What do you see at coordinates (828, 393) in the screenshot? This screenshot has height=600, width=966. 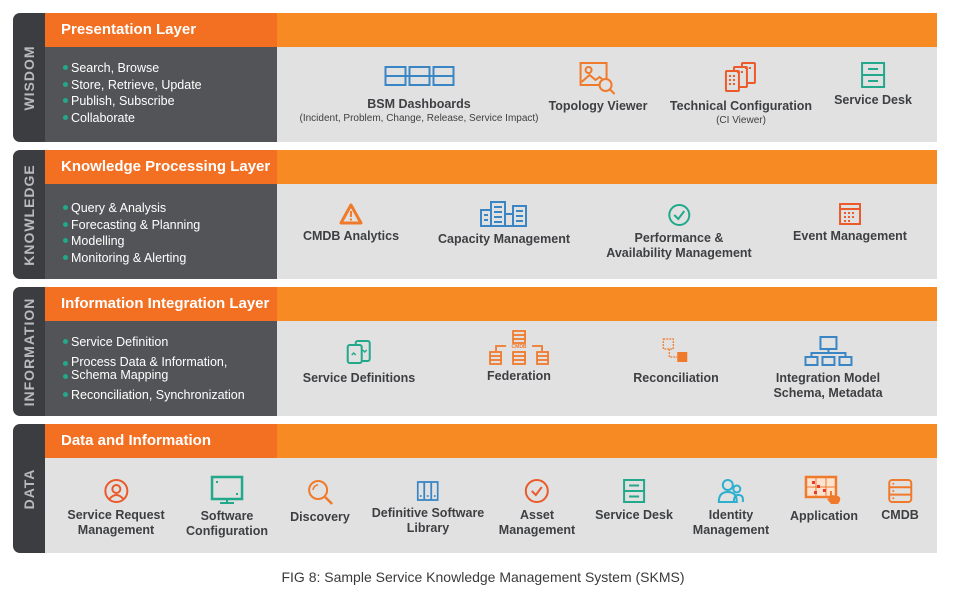 I see `item-label-line2: Schema, Metadata` at bounding box center [828, 393].